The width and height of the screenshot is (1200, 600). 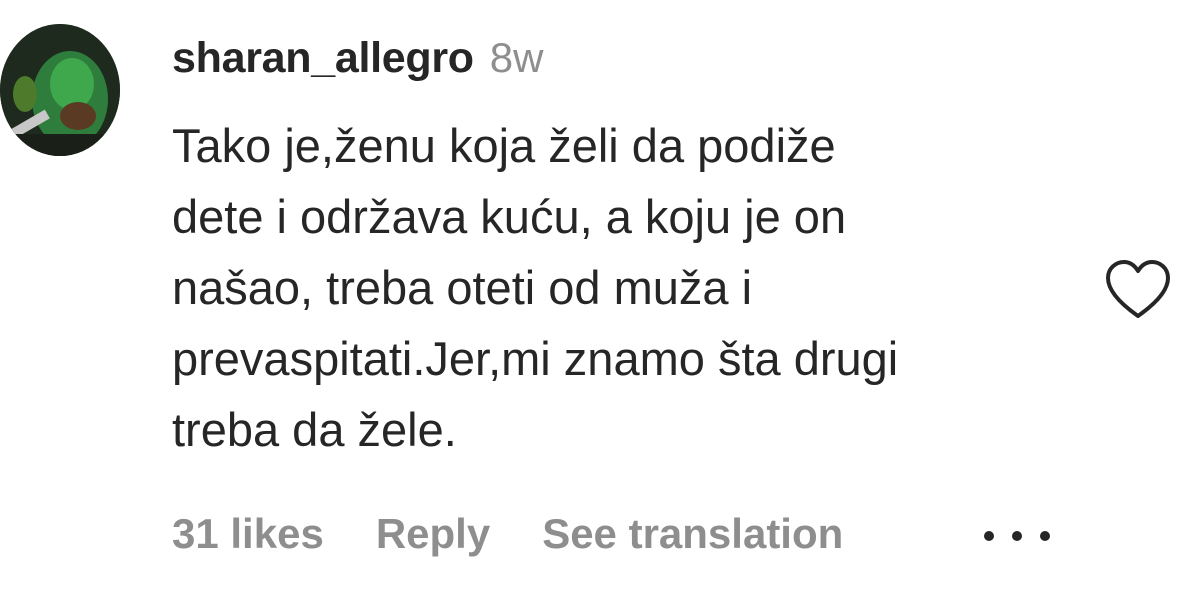 What do you see at coordinates (1138, 289) in the screenshot?
I see `heart-outline-icon` at bounding box center [1138, 289].